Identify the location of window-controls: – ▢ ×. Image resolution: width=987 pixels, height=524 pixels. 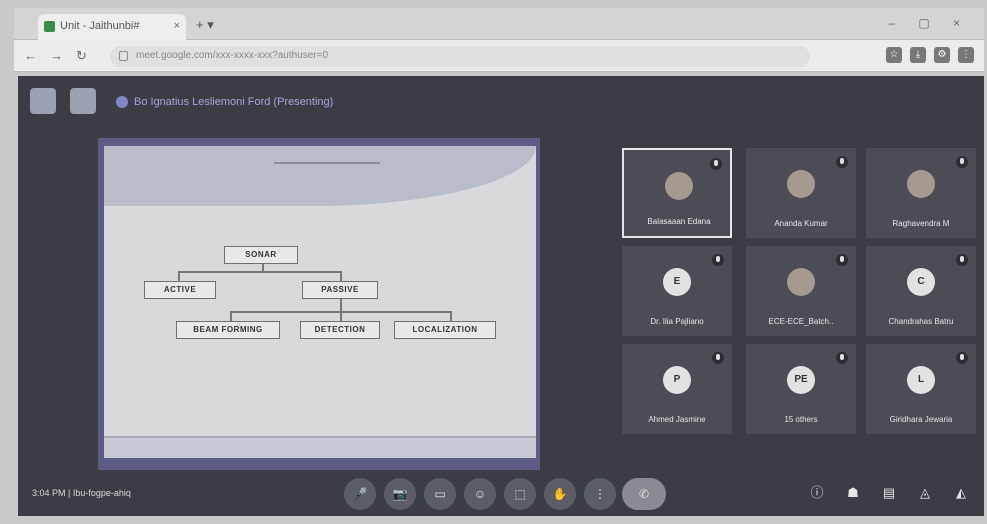
(929, 23).